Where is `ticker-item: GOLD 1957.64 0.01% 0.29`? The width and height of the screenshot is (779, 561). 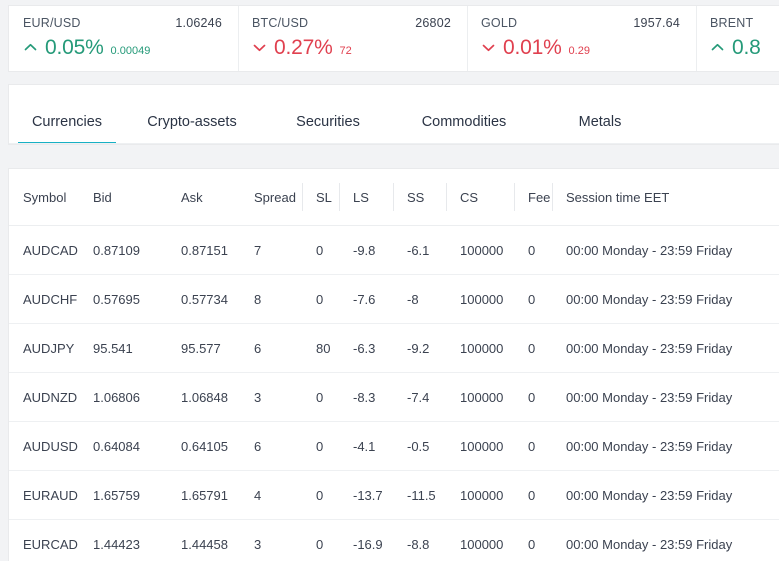
ticker-item: GOLD 1957.64 0.01% 0.29 is located at coordinates (581, 38).